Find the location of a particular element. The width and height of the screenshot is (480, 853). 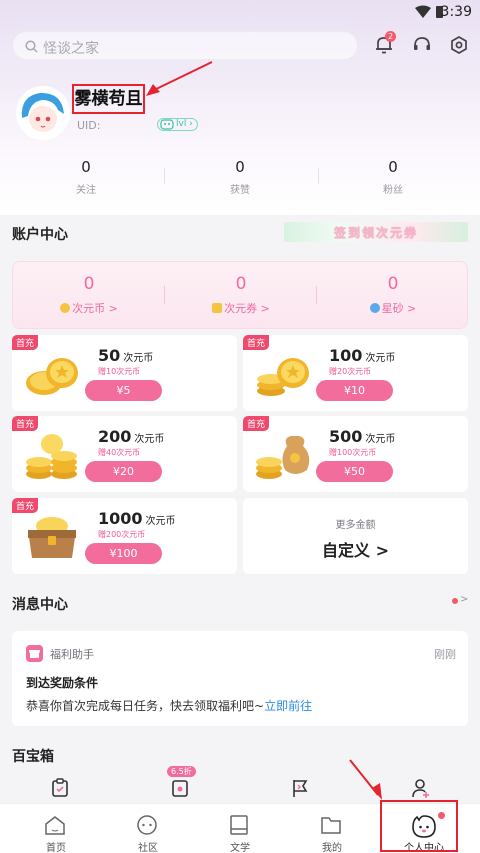

account-center-title: 账户中心 is located at coordinates (40, 235).